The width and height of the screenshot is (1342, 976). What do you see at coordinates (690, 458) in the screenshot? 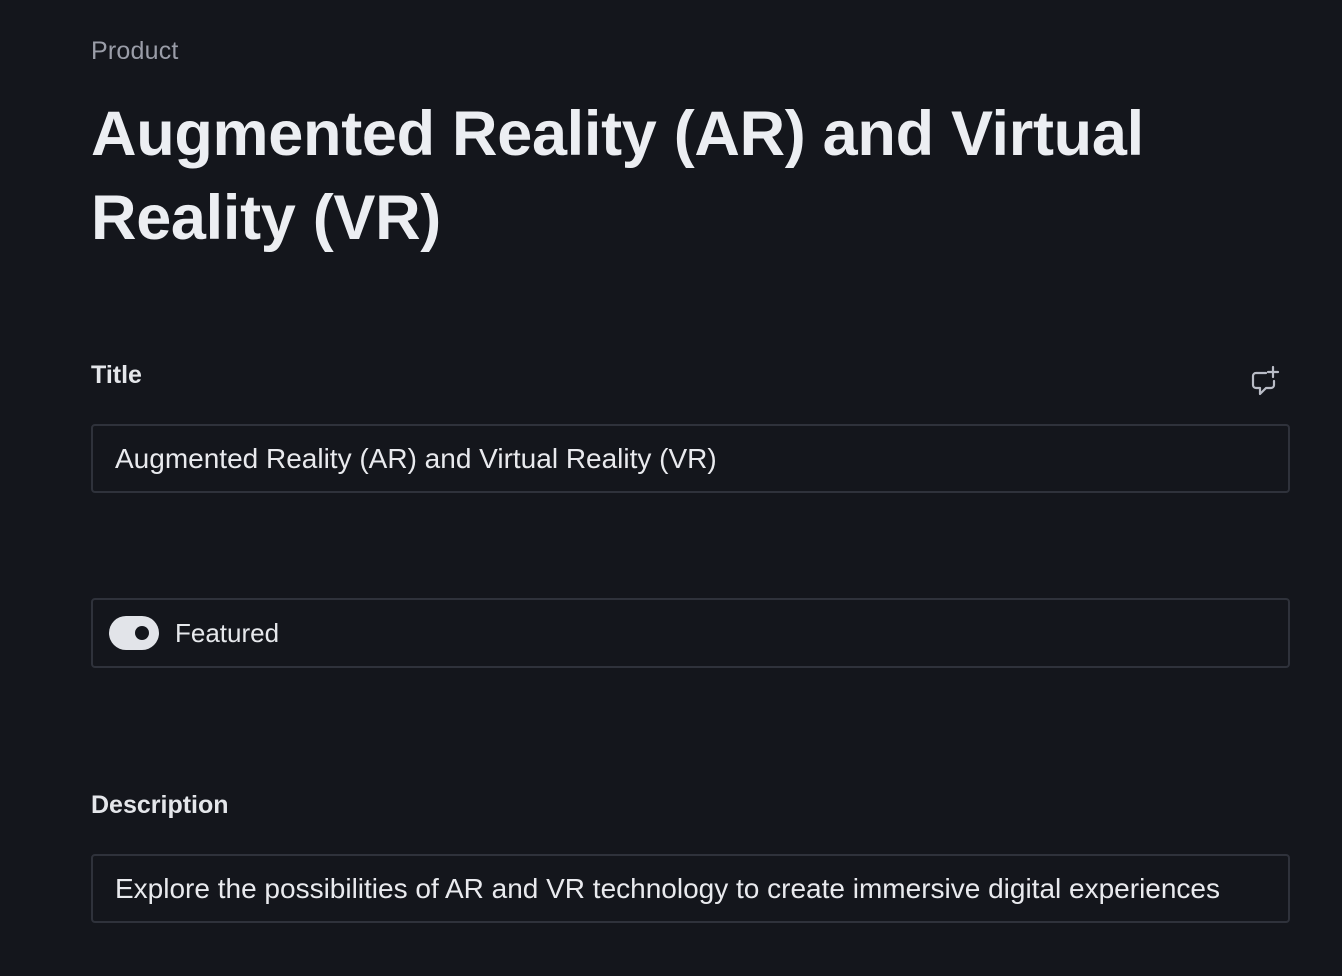
I see `title-input` at bounding box center [690, 458].